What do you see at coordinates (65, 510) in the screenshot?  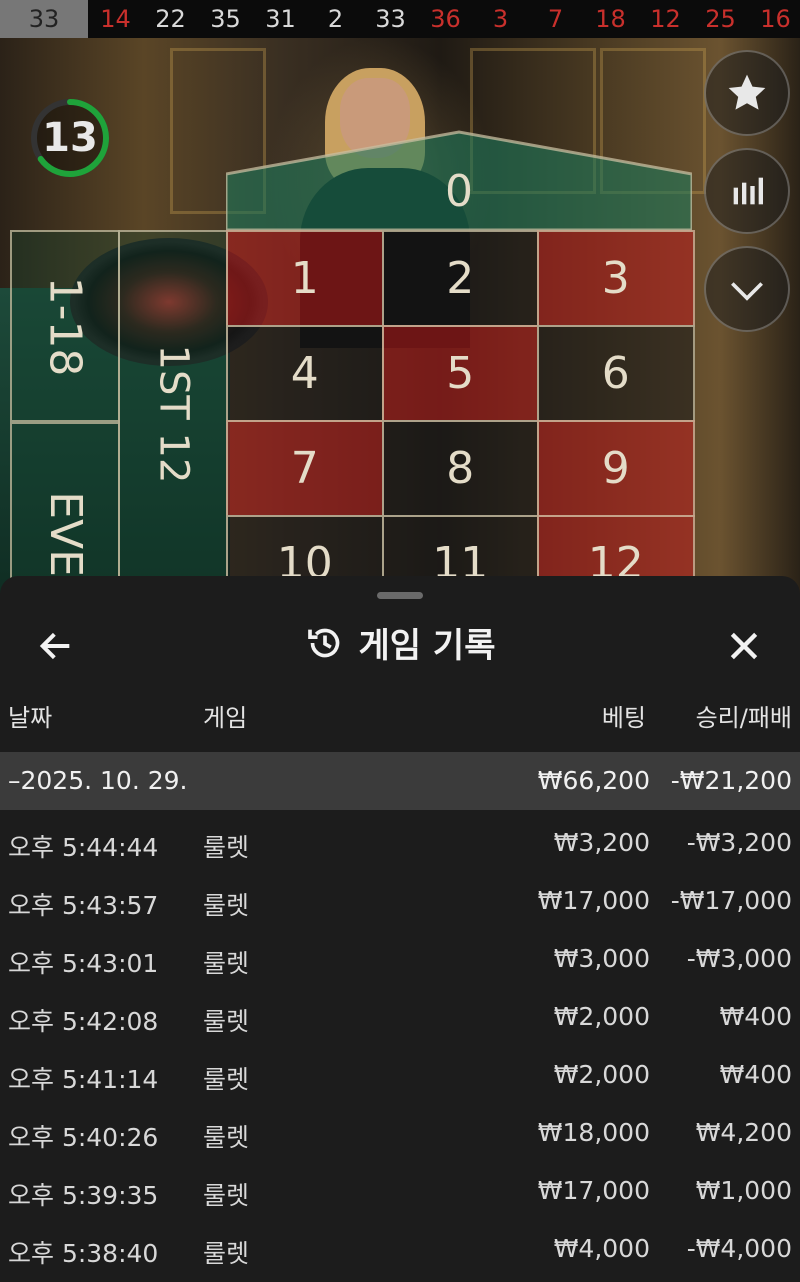 I see `bet-even: EVEN` at bounding box center [65, 510].